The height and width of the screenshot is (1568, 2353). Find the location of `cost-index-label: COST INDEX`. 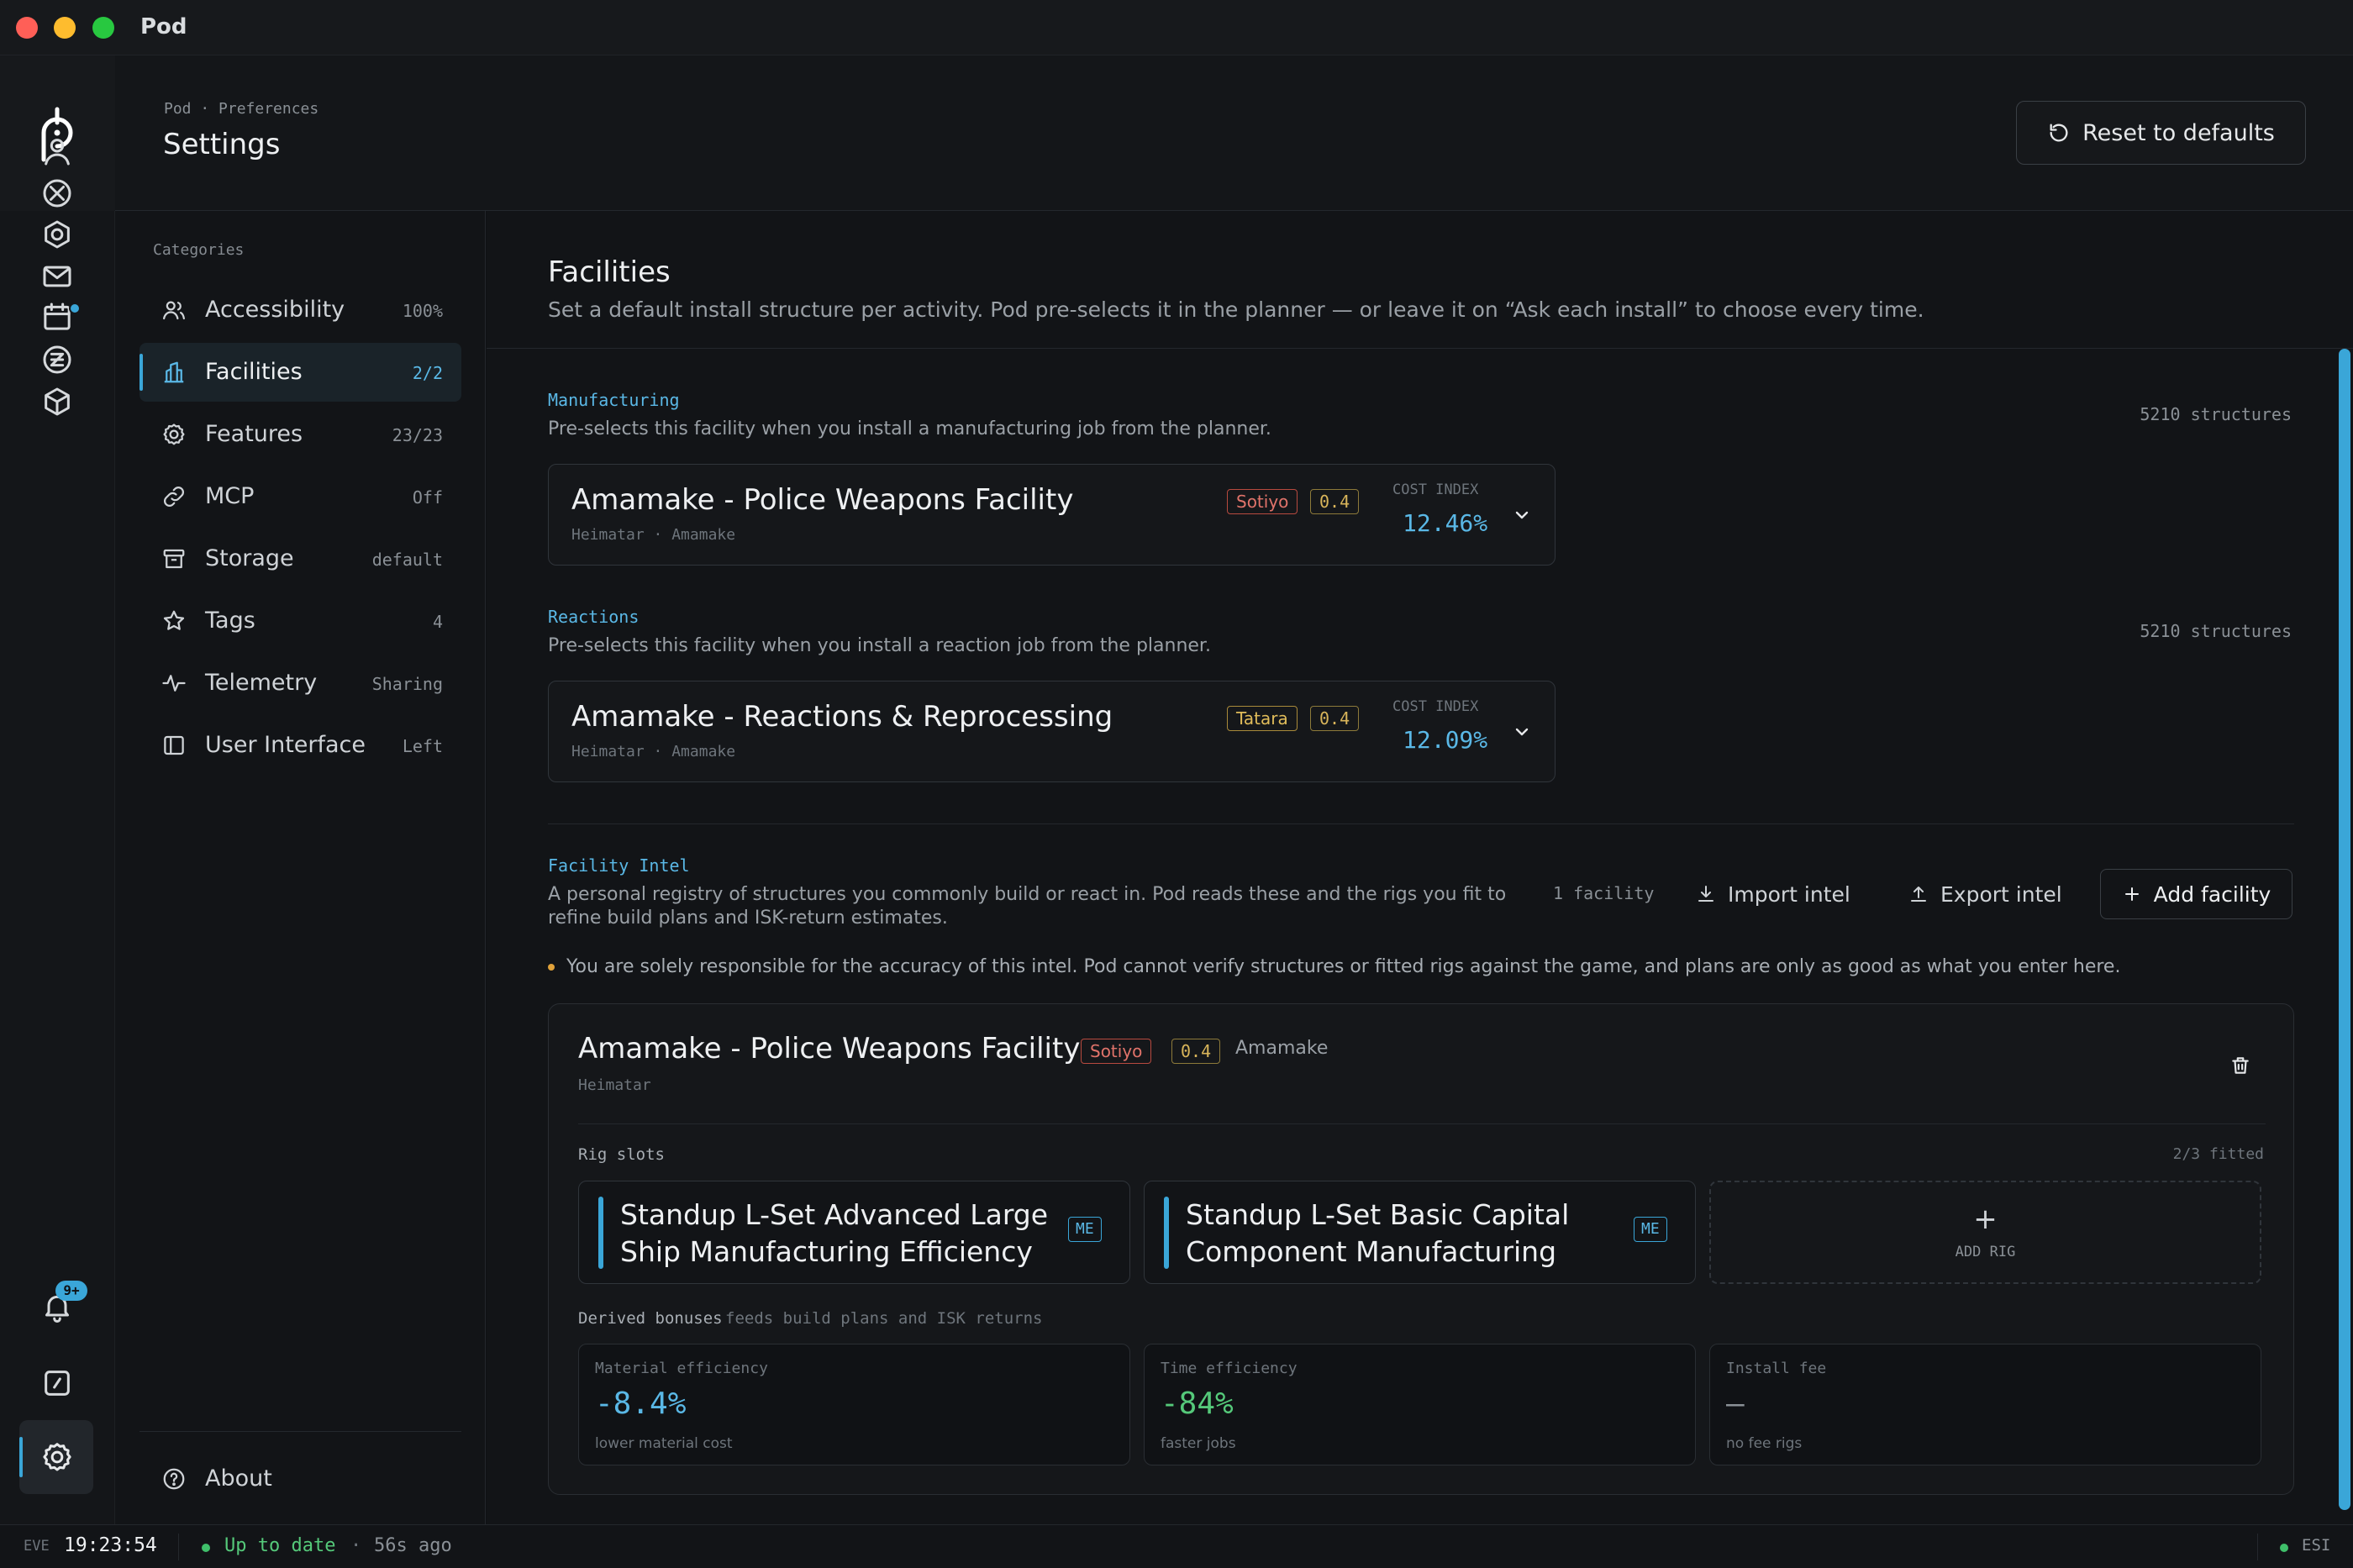

cost-index-label: COST INDEX is located at coordinates (1435, 489).